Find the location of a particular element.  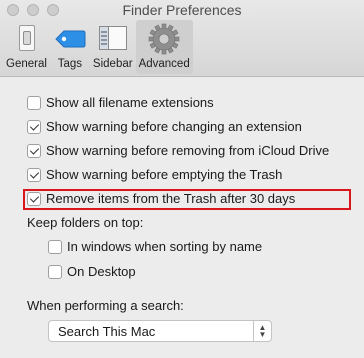

search-scope-select: Search This Mac ▲ ▼ is located at coordinates (160, 331).